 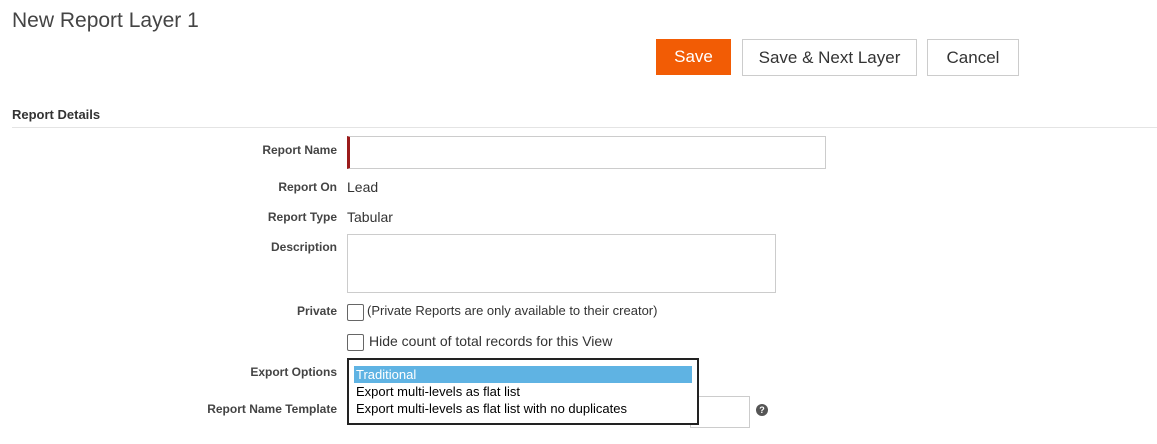 I want to click on report-type-value: Tabular, so click(x=370, y=217).